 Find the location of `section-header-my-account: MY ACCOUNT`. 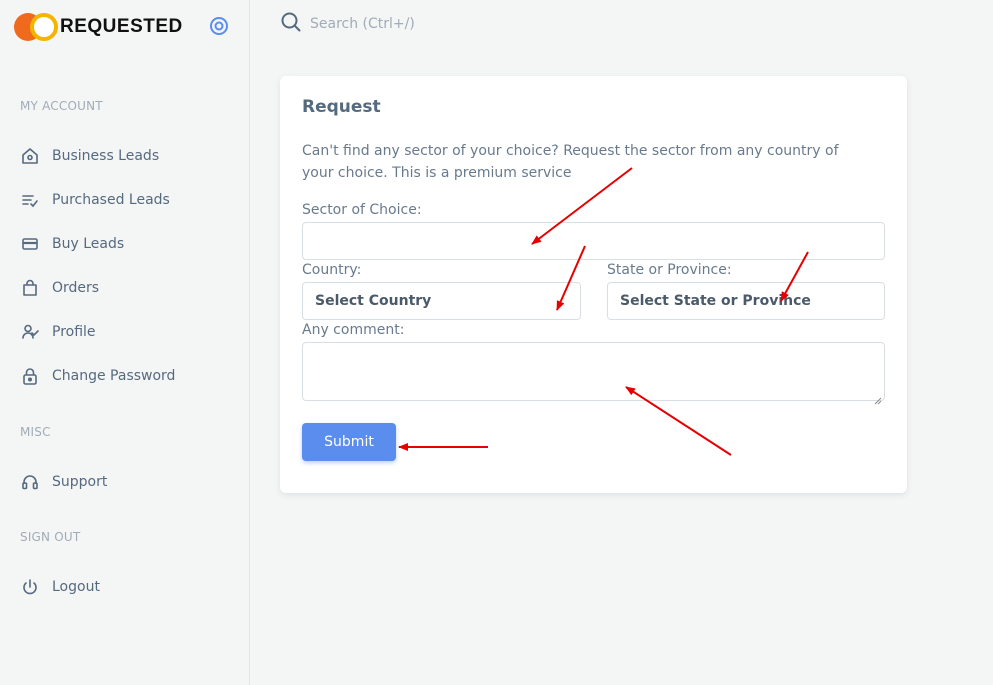

section-header-my-account: MY ACCOUNT is located at coordinates (61, 106).